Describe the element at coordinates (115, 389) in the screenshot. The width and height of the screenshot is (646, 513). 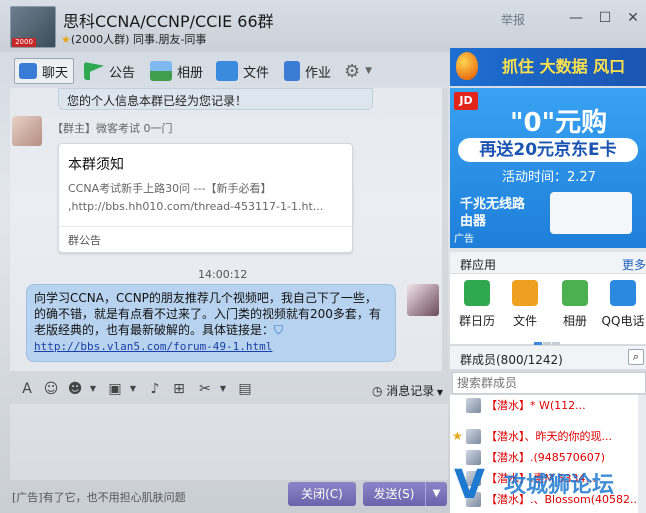
I see `image-icon: ▣` at that location.